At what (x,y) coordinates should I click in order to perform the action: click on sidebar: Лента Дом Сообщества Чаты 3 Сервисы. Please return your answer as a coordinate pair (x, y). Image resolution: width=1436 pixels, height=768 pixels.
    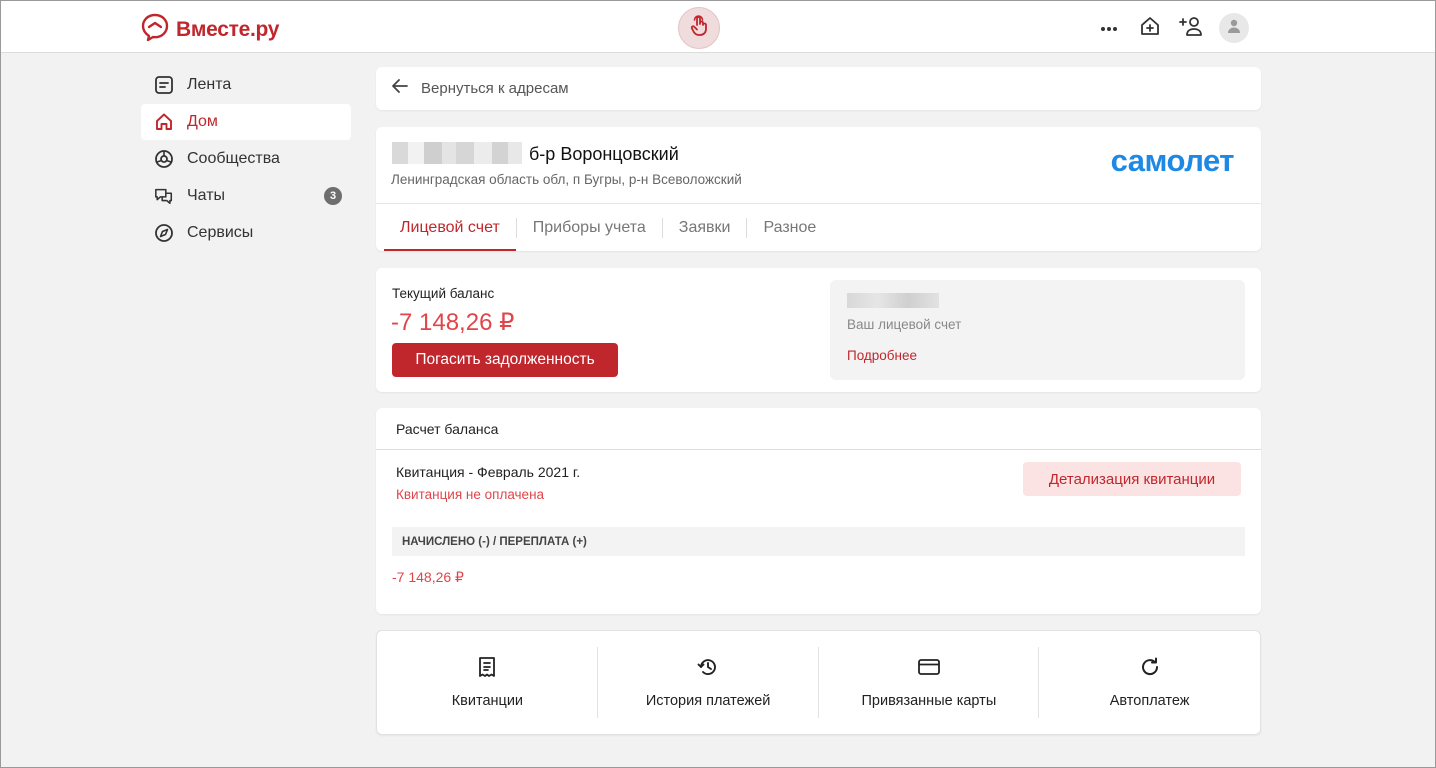
    Looking at the image, I should click on (246, 159).